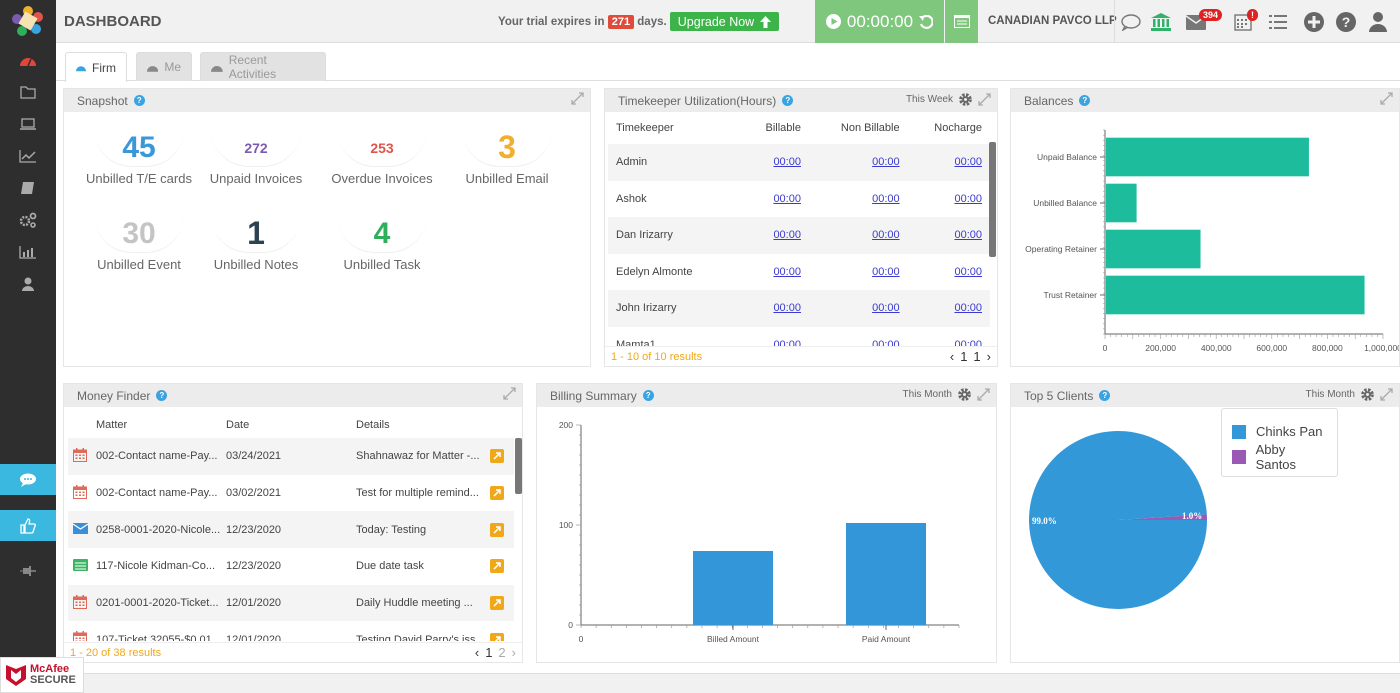  Describe the element at coordinates (256, 243) in the screenshot. I see `snapshot-item: 1 Unbilled Notes` at that location.